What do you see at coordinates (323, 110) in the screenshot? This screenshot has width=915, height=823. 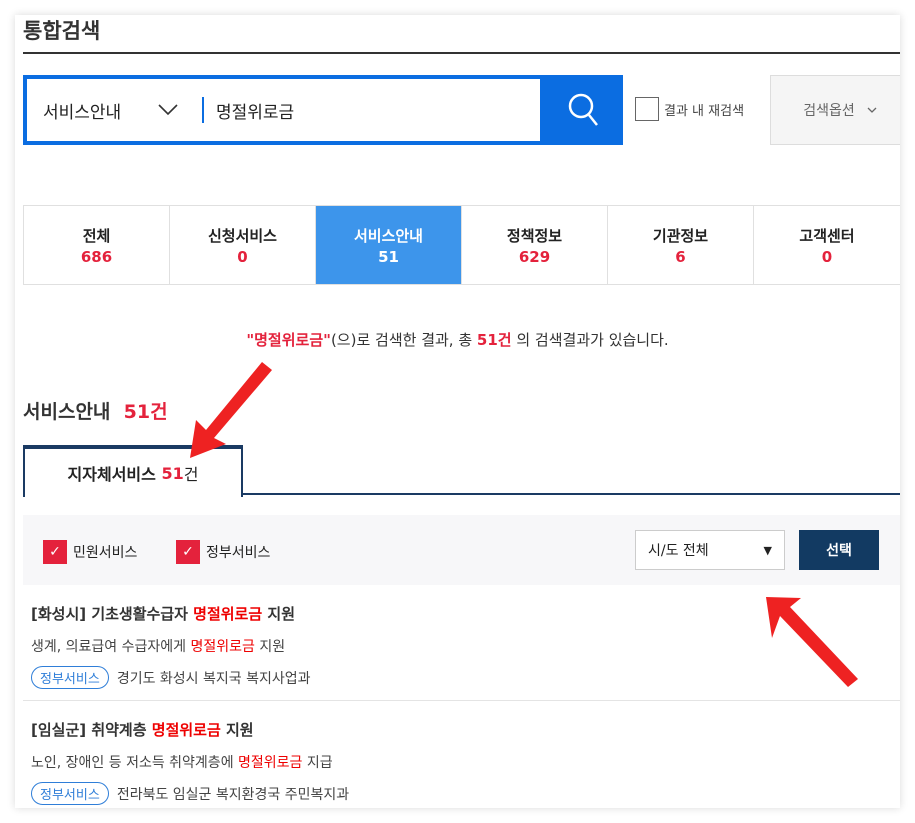 I see `search-bar: 서비스안내 명절위로금` at bounding box center [323, 110].